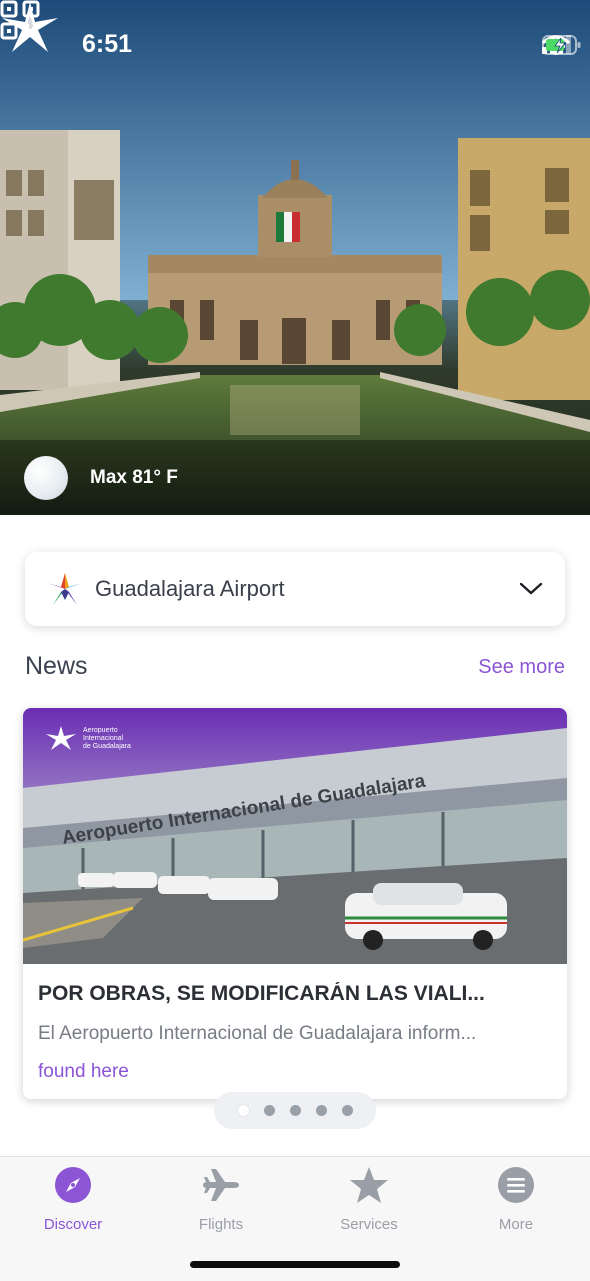 The image size is (590, 1281). Describe the element at coordinates (221, 1224) in the screenshot. I see `tab-flights-label: Flights` at that location.